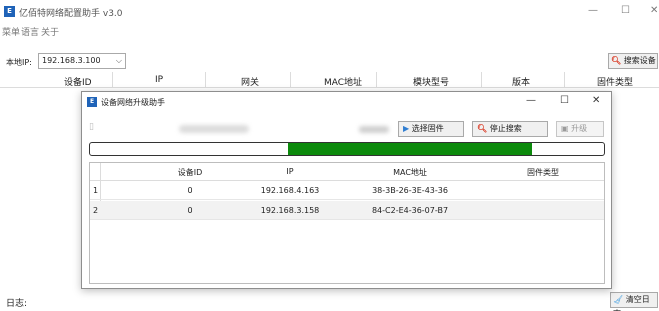 The width and height of the screenshot is (659, 311). I want to click on broom-icon: 🧹︎, so click(618, 299).